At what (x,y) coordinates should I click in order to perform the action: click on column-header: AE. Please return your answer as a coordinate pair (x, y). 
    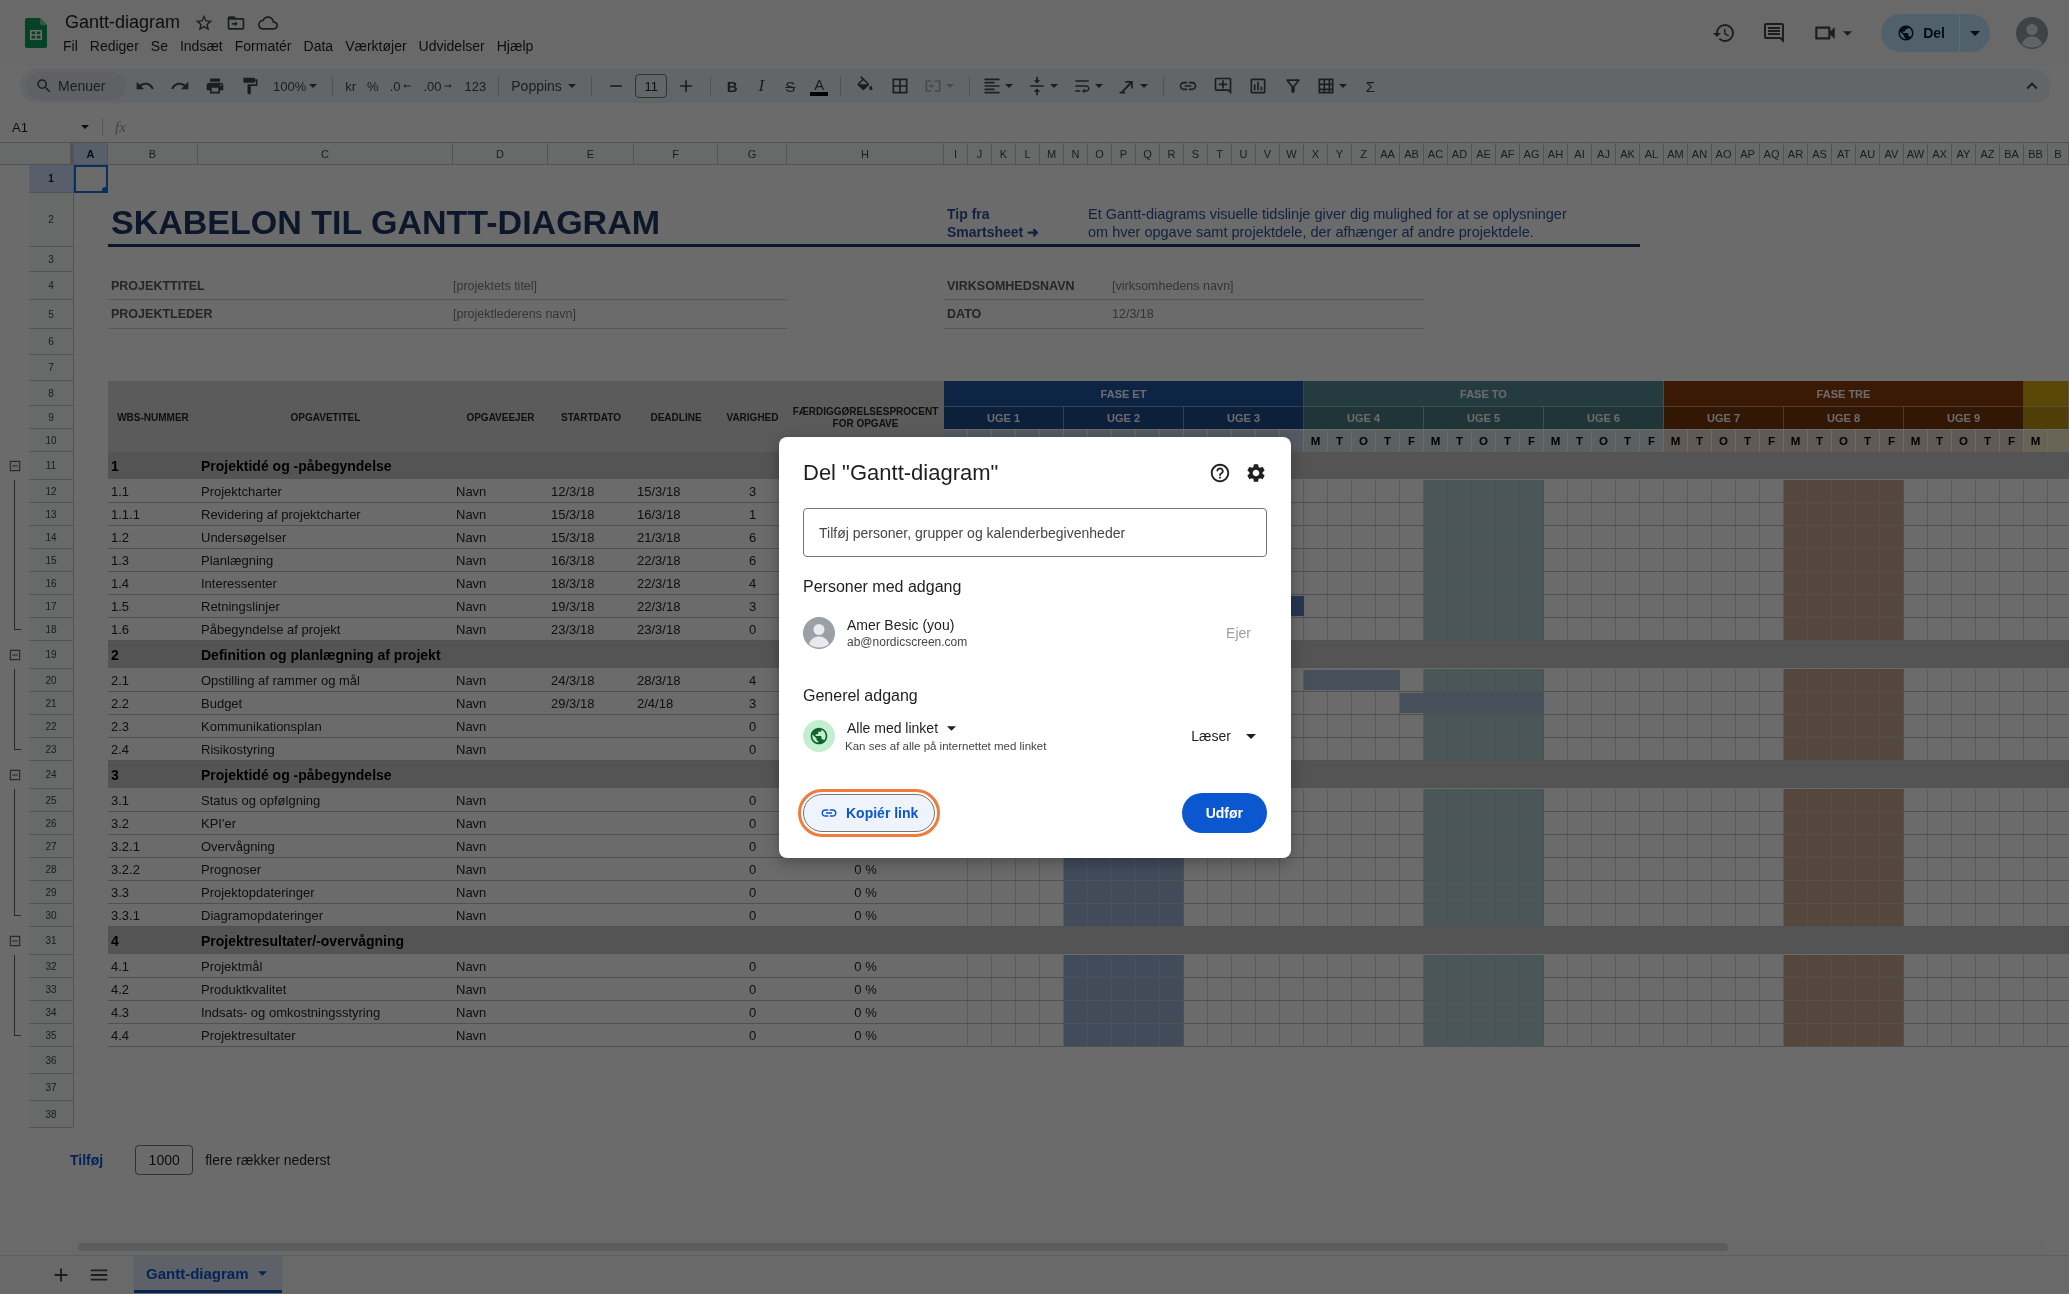
    Looking at the image, I should click on (1484, 154).